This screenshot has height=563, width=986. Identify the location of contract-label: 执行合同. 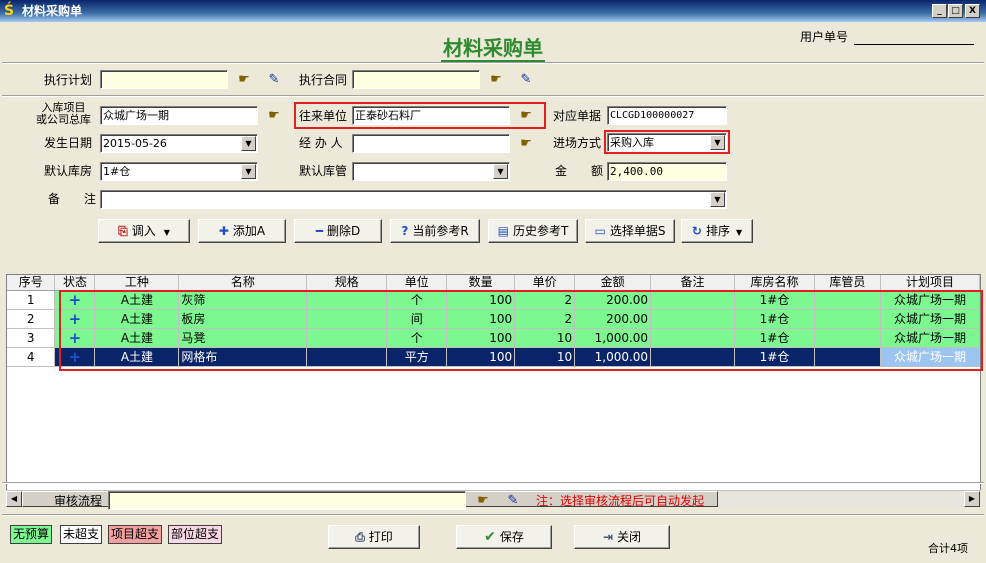
(323, 80).